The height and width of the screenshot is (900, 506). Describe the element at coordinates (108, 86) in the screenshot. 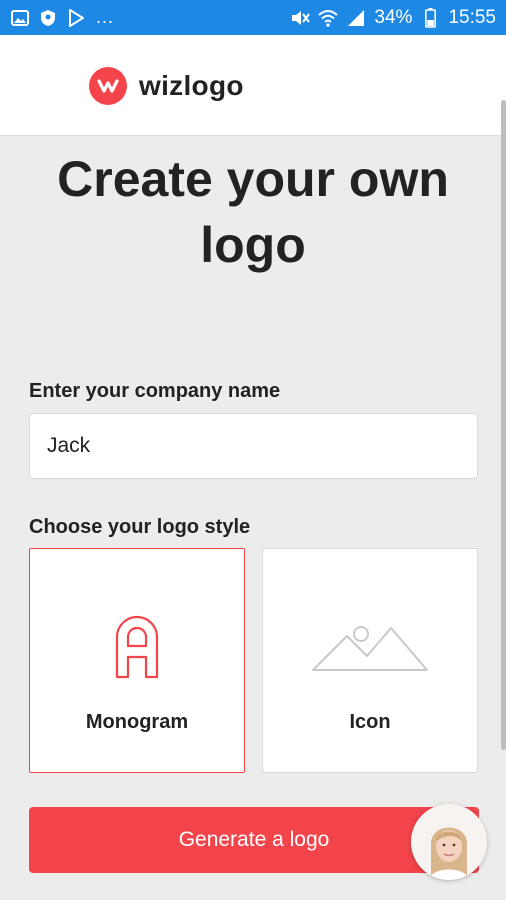

I see `wizlogo-icon` at that location.